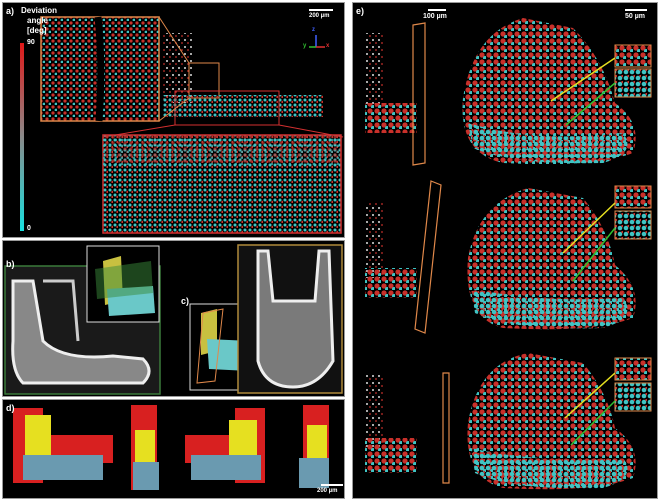  Describe the element at coordinates (332, 485) in the screenshot. I see `scale-bar-d` at that location.